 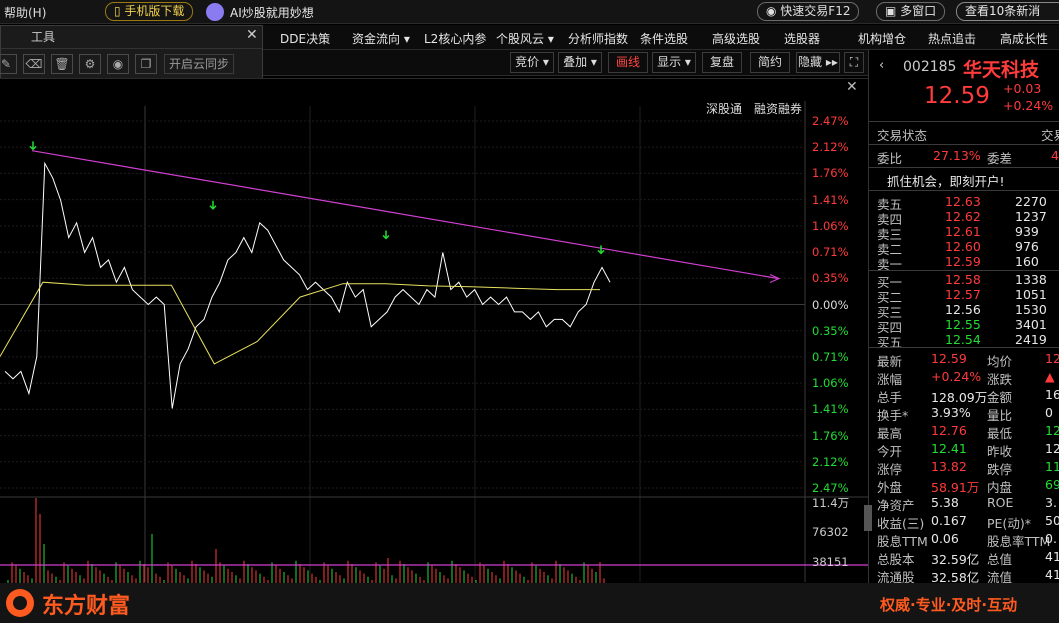 What do you see at coordinates (963, 294) in the screenshot?
I see `bid-price: 12.57` at bounding box center [963, 294].